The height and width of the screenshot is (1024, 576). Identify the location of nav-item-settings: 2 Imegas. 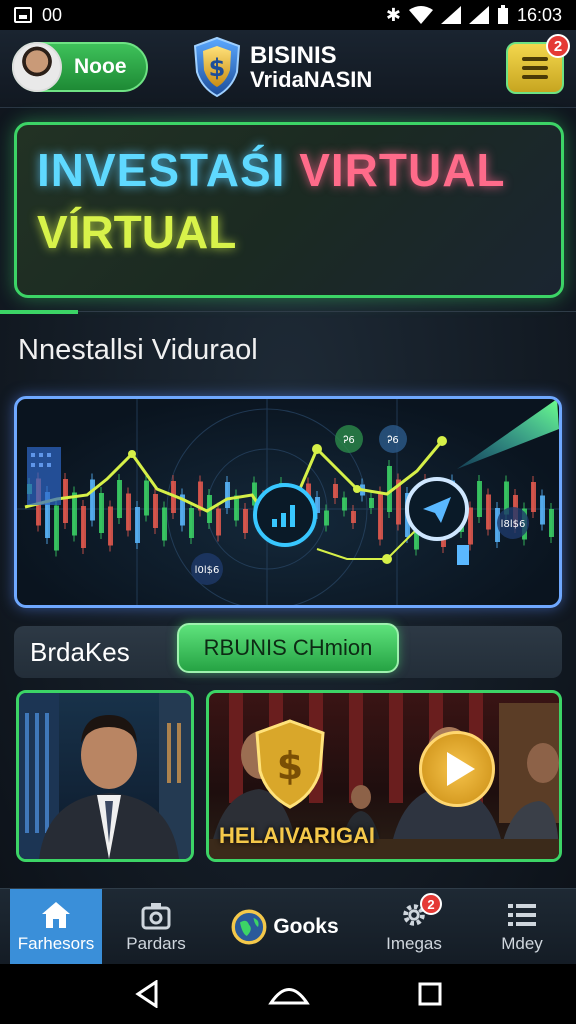
(414, 926).